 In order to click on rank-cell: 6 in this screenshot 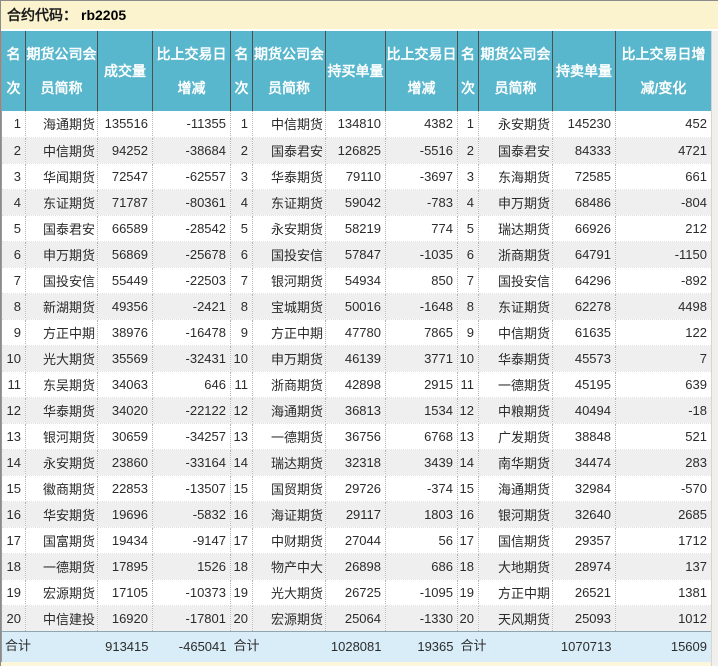, I will do `click(241, 254)`.